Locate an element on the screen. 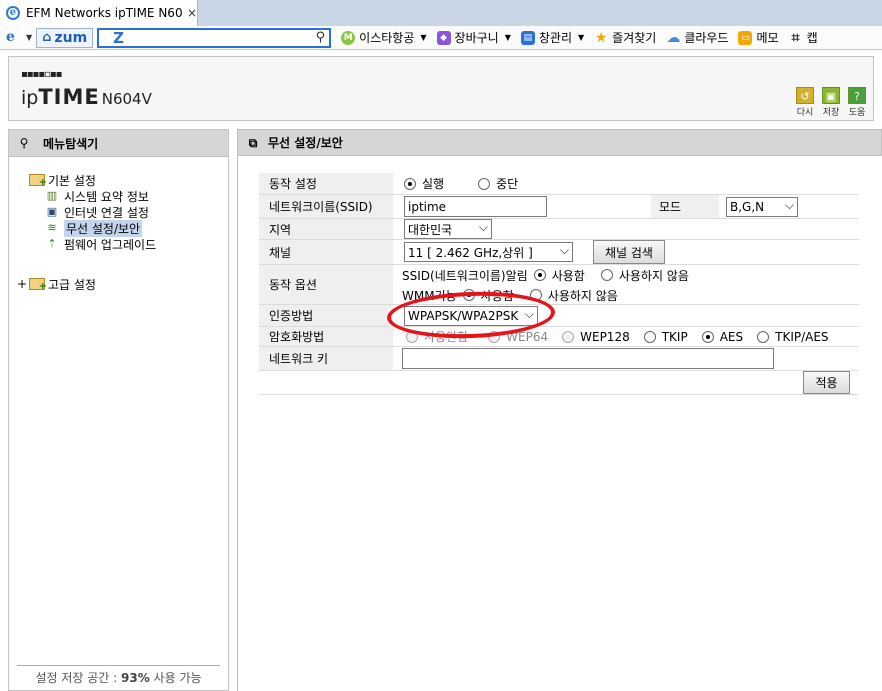 This screenshot has height=691, width=882. radio-enc-aes is located at coordinates (707, 336).